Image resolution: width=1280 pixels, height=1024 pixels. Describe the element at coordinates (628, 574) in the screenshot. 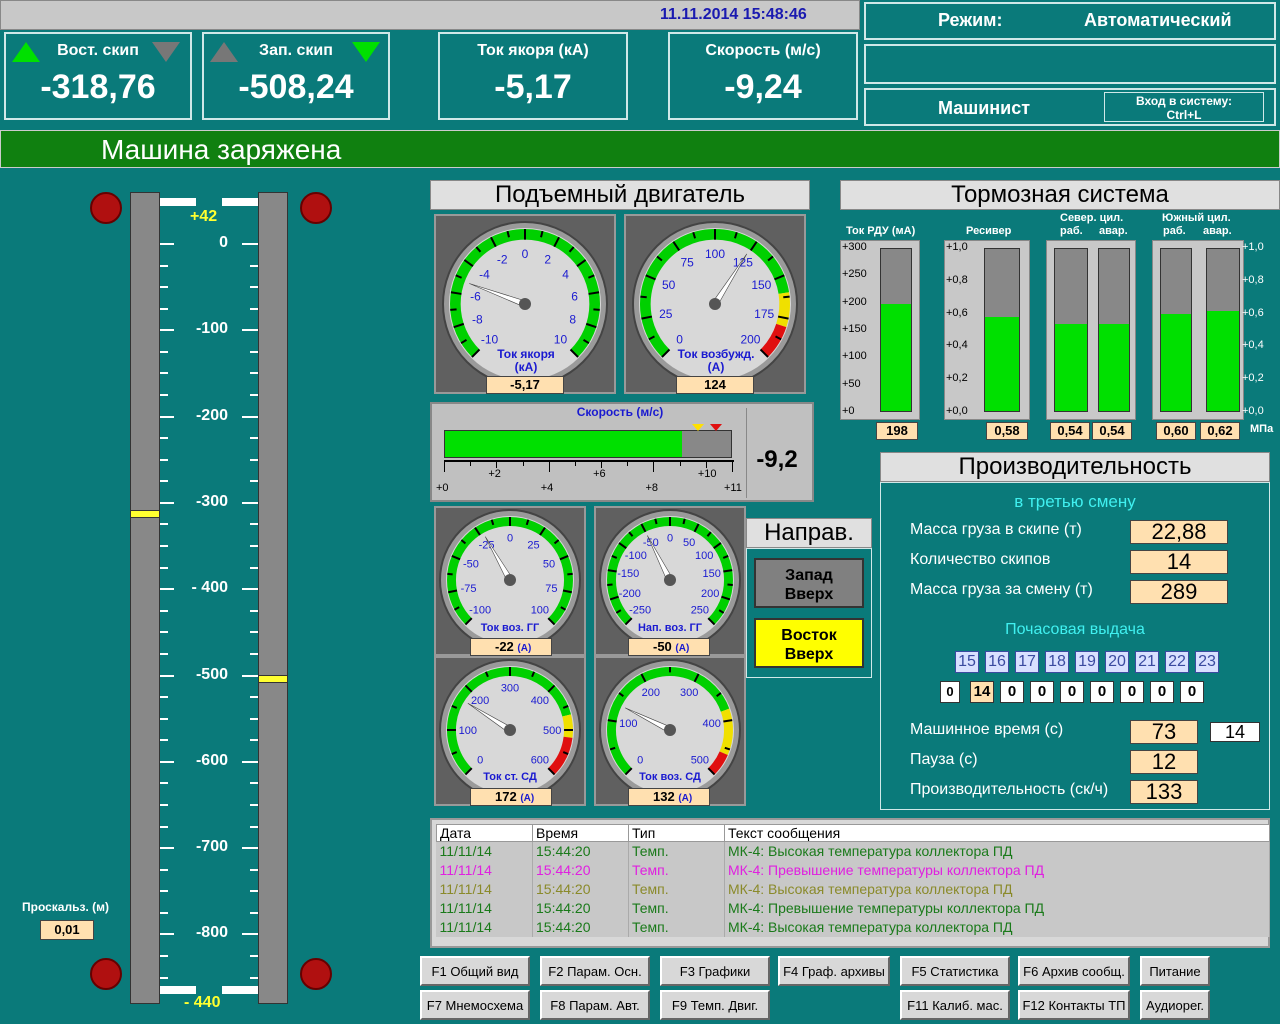

I see `gauge-scale-label: -150` at that location.